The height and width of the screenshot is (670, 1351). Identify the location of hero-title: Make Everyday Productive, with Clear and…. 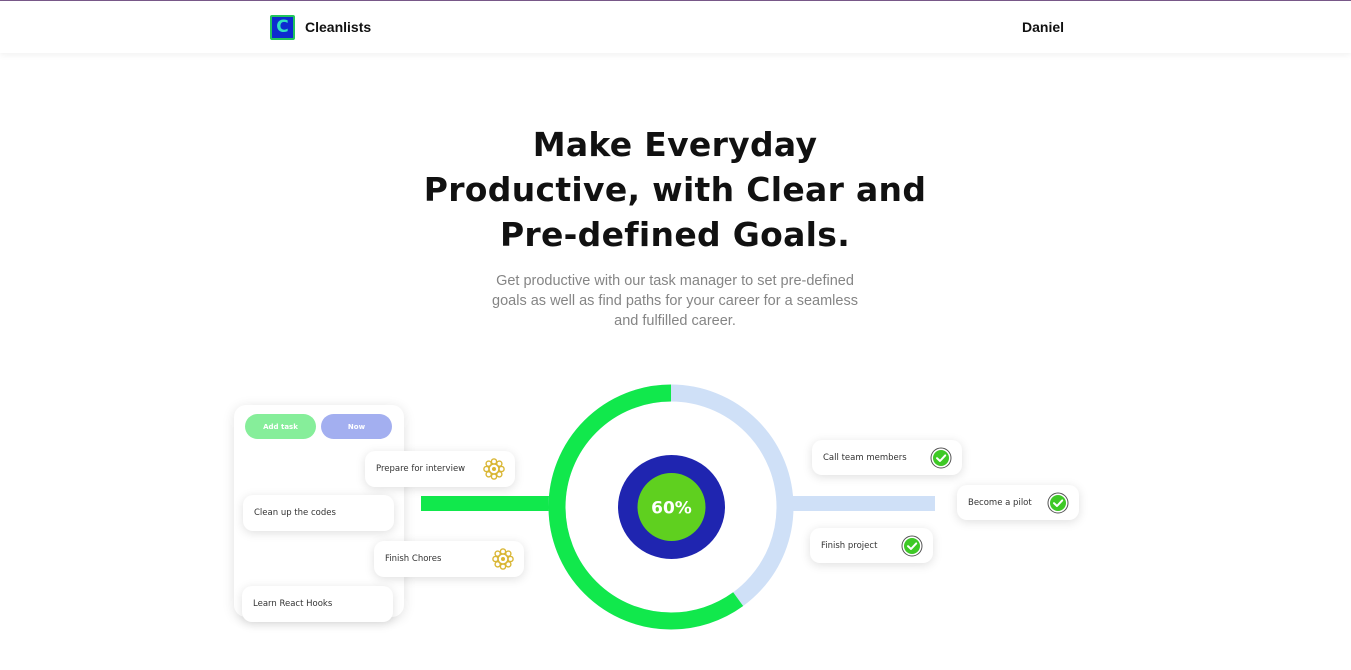
(675, 189).